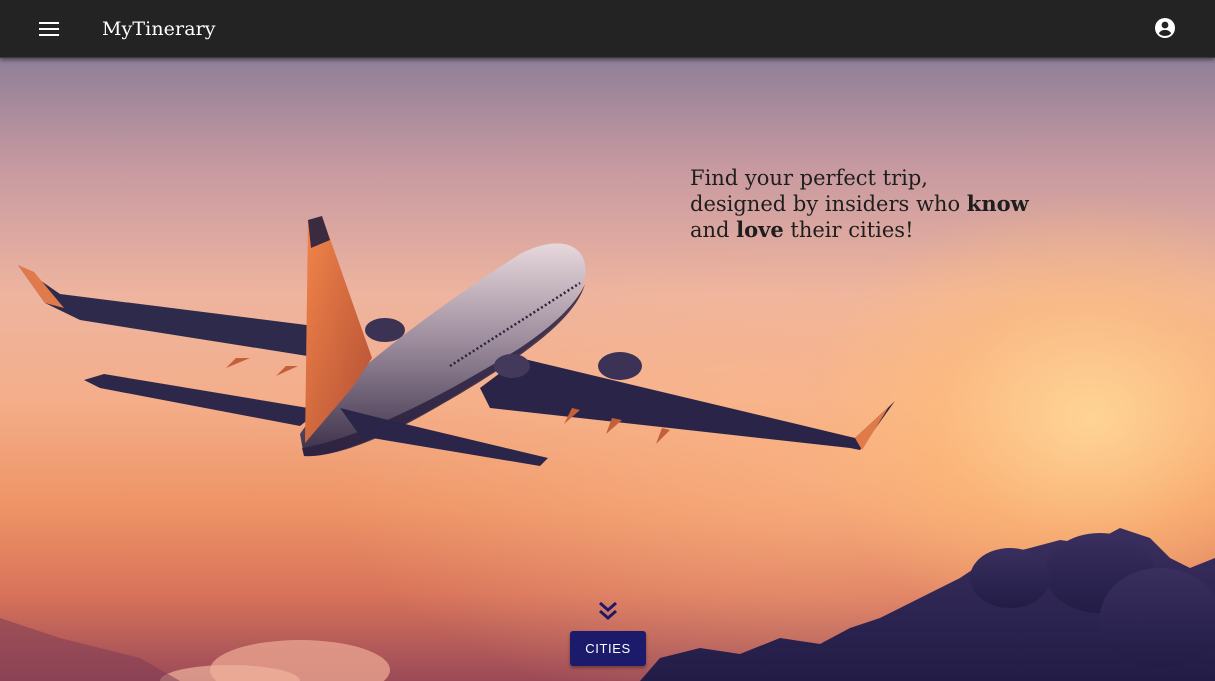 This screenshot has height=681, width=1215. Describe the element at coordinates (809, 178) in the screenshot. I see `tagline-line-1: Find your perfect trip,` at that location.